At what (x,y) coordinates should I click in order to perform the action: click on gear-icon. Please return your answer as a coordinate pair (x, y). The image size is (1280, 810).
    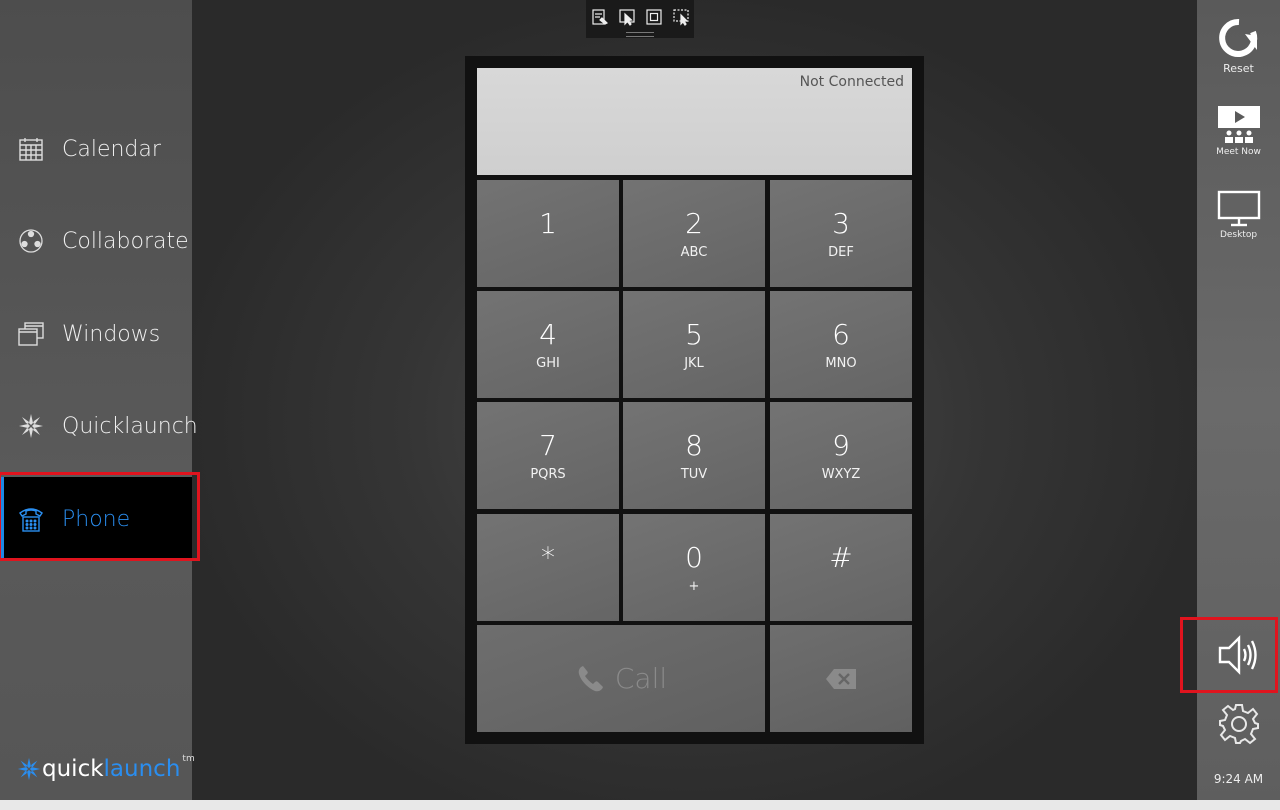
    Looking at the image, I should click on (1238, 724).